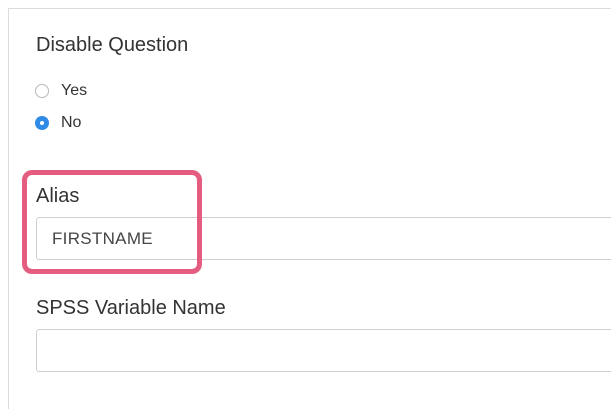 Image resolution: width=611 pixels, height=409 pixels. I want to click on spss-variable-name-input, so click(323, 350).